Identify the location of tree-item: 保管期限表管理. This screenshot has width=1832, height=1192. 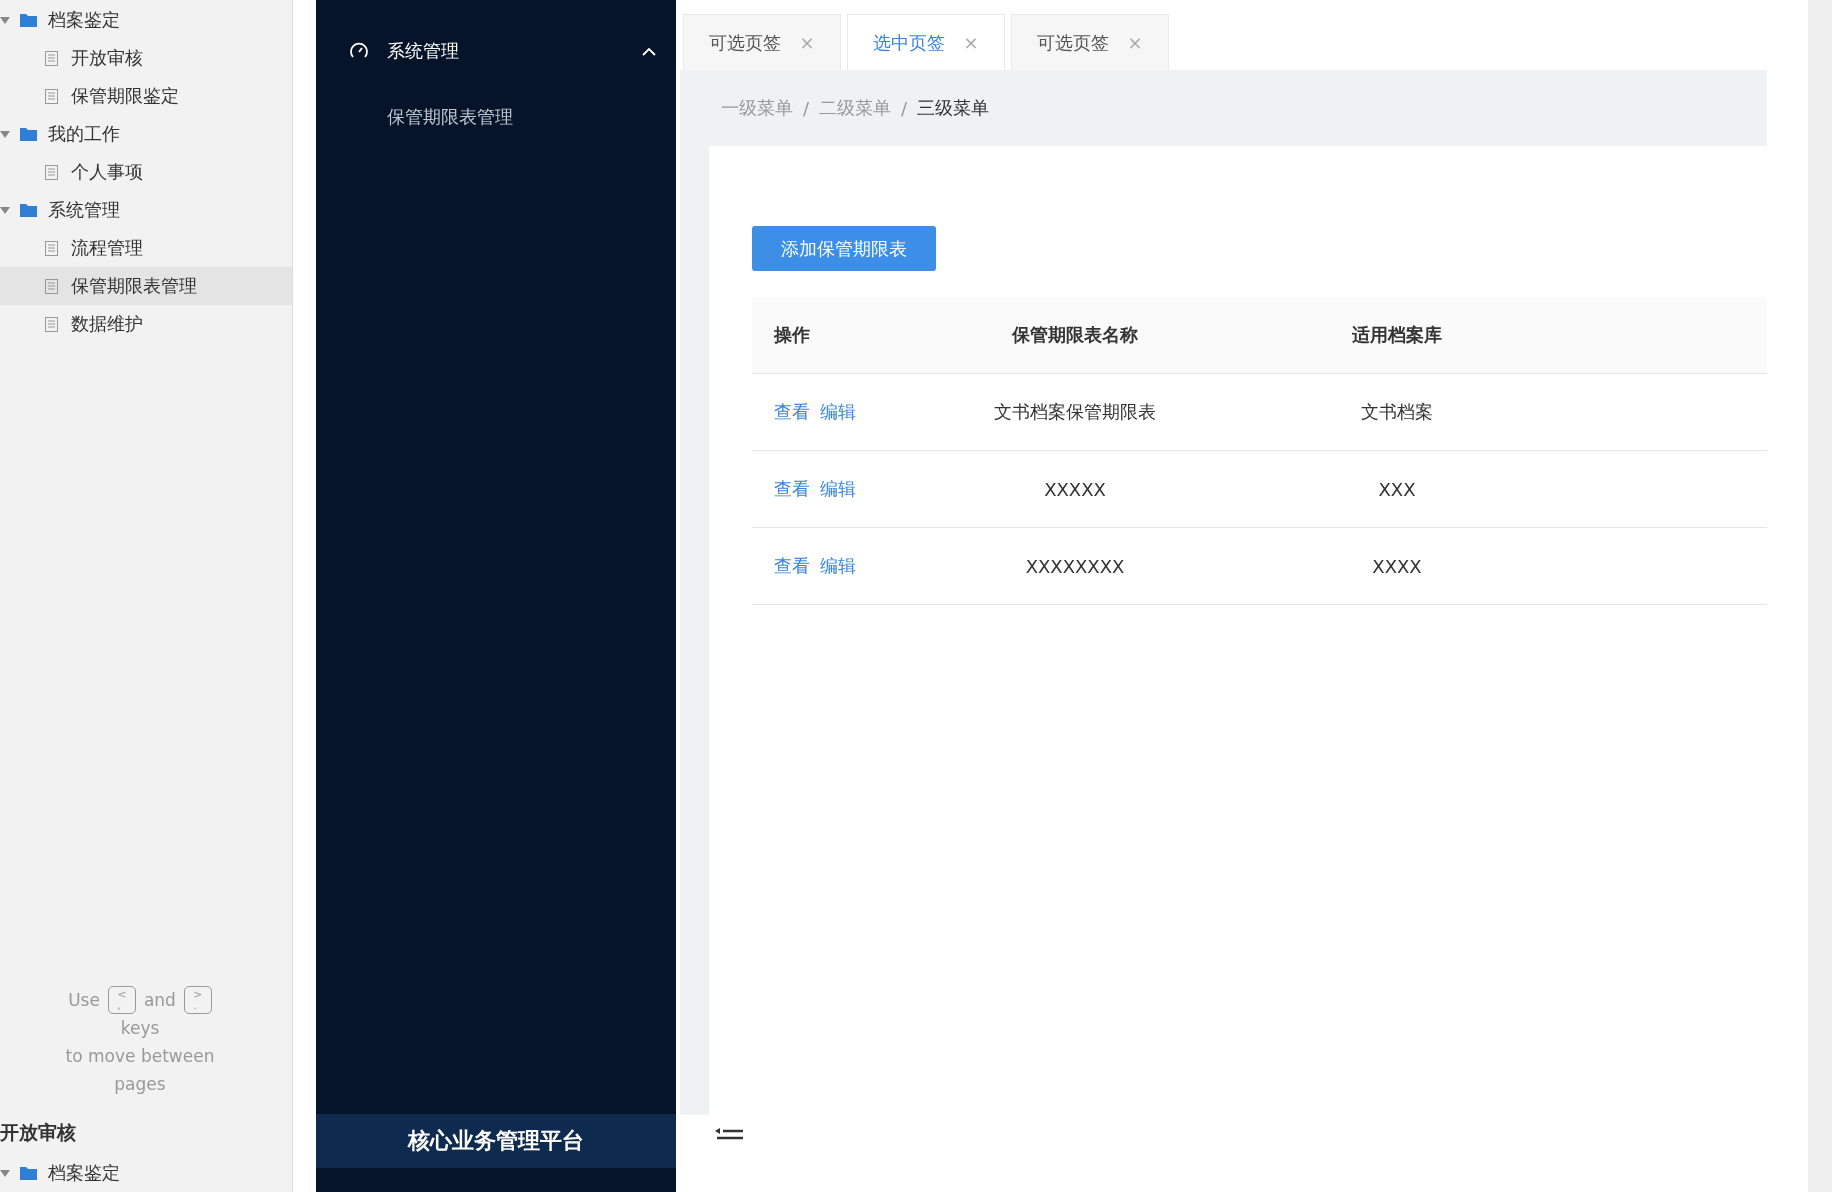
(146, 286).